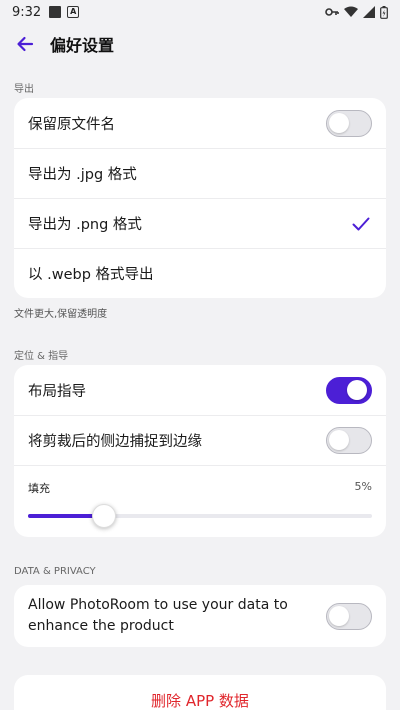 The width and height of the screenshot is (400, 710). I want to click on checkmark-icon, so click(361, 224).